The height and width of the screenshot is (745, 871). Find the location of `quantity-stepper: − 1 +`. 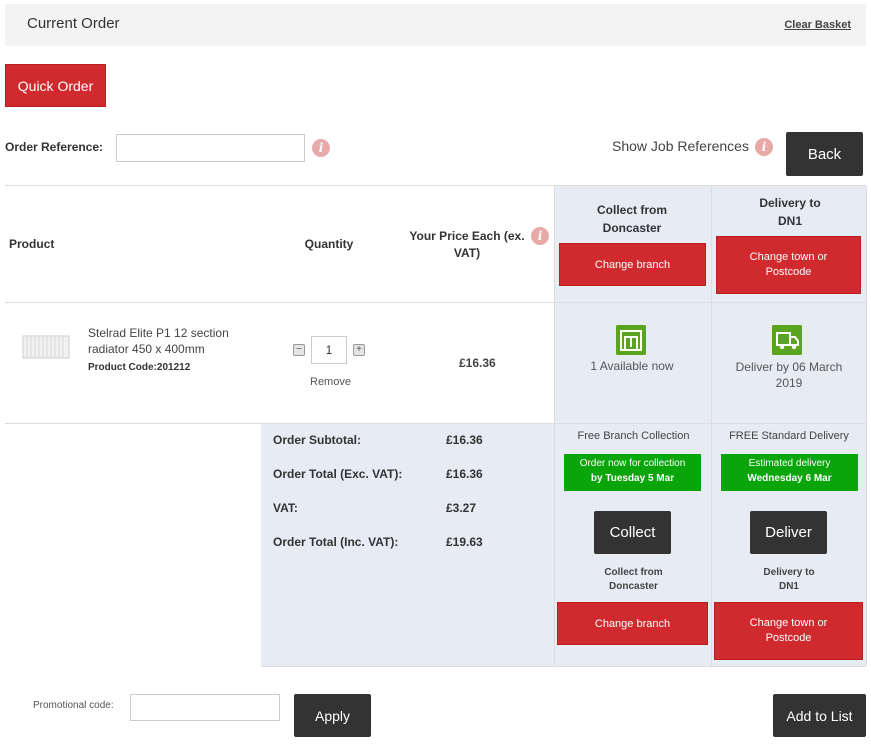

quantity-stepper: − 1 + is located at coordinates (329, 350).